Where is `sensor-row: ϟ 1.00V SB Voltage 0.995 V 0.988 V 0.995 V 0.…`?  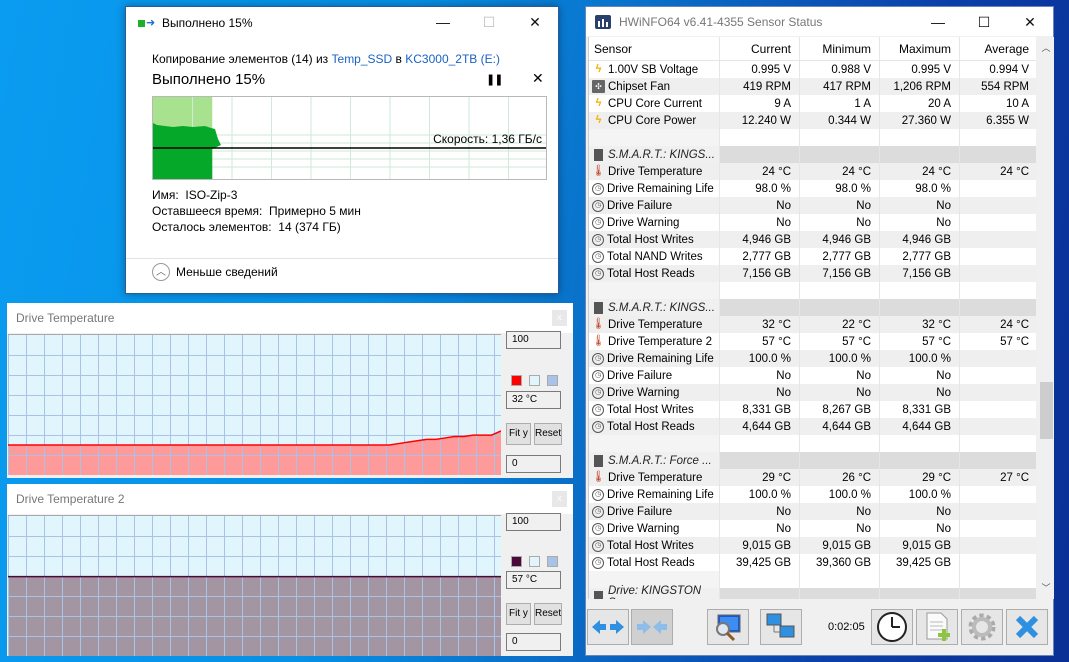
sensor-row: ϟ 1.00V SB Voltage 0.995 V 0.988 V 0.995 V 0.… is located at coordinates (812, 69).